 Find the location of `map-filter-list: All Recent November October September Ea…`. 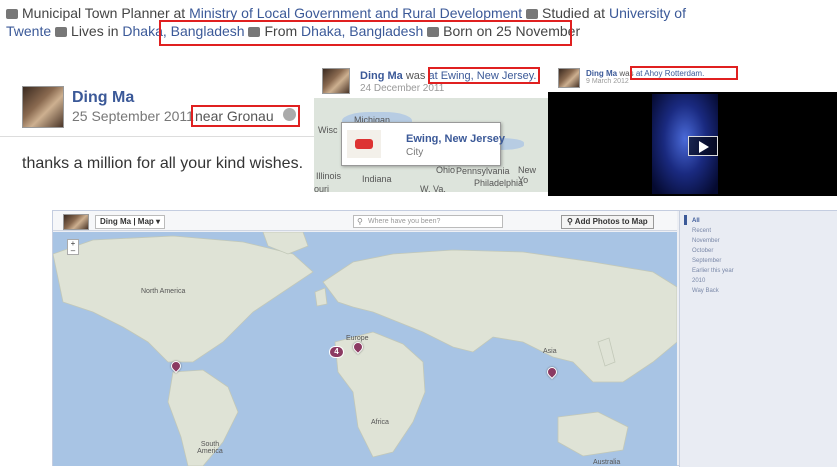

map-filter-list: All Recent November October September Ea… is located at coordinates (713, 256).